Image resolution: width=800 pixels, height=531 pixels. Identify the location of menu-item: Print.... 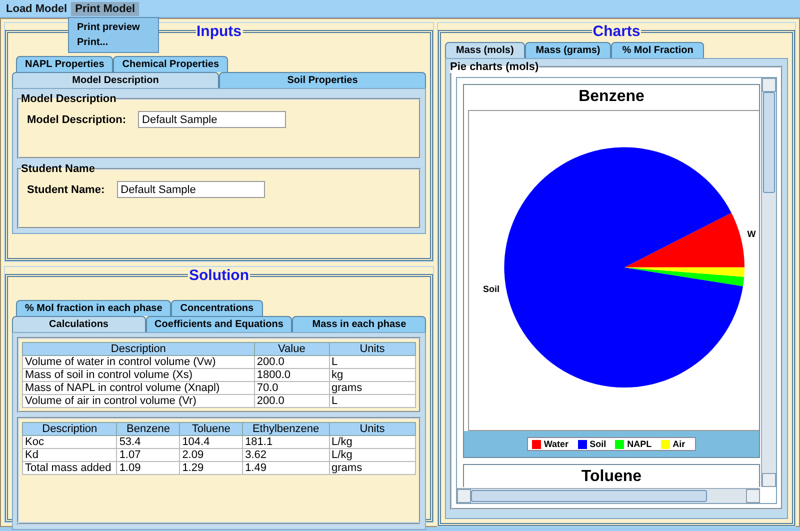
(113, 42).